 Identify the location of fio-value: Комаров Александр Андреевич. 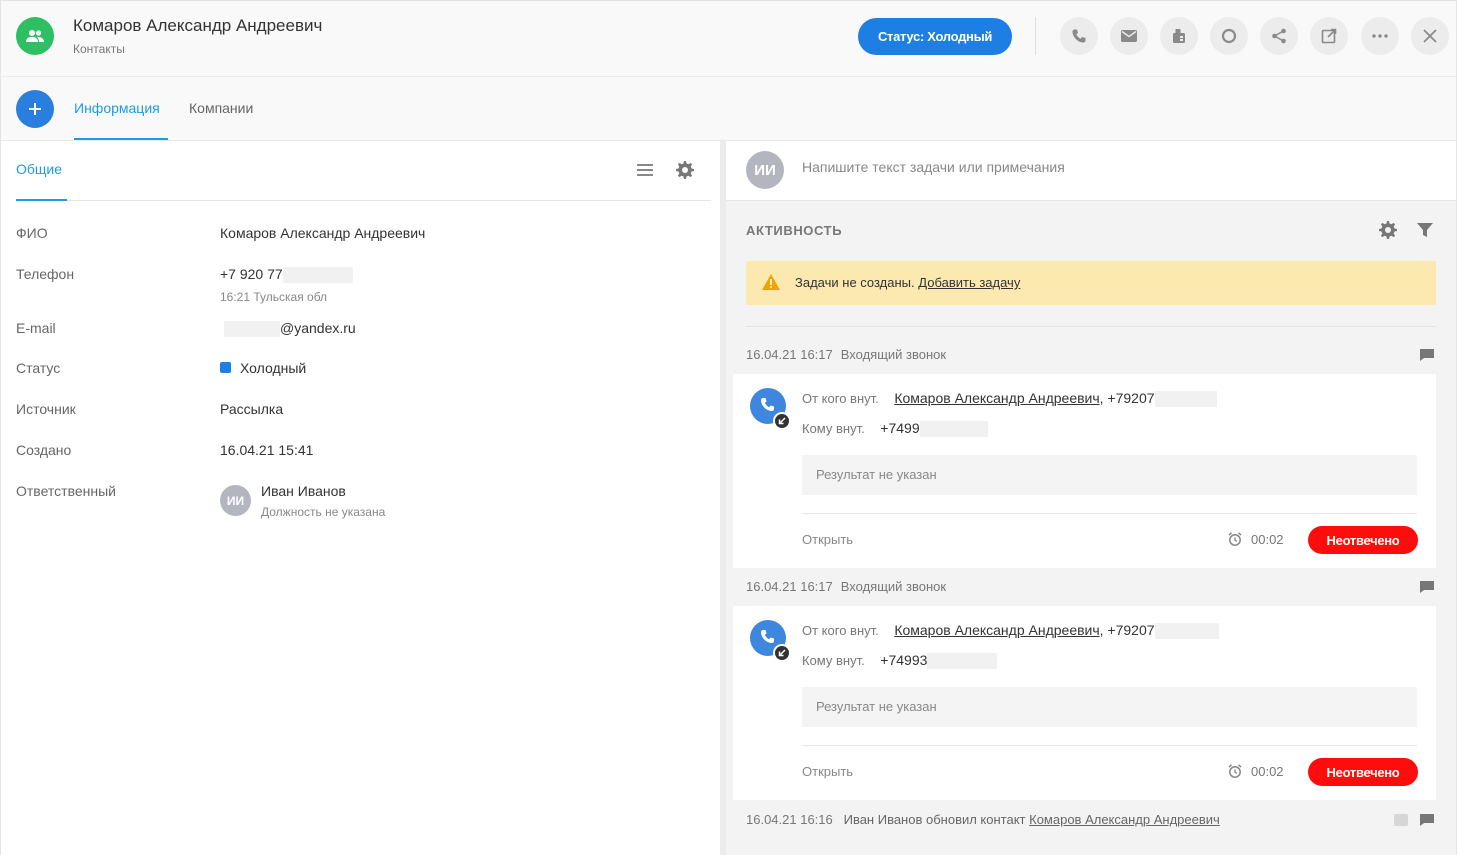
(322, 233).